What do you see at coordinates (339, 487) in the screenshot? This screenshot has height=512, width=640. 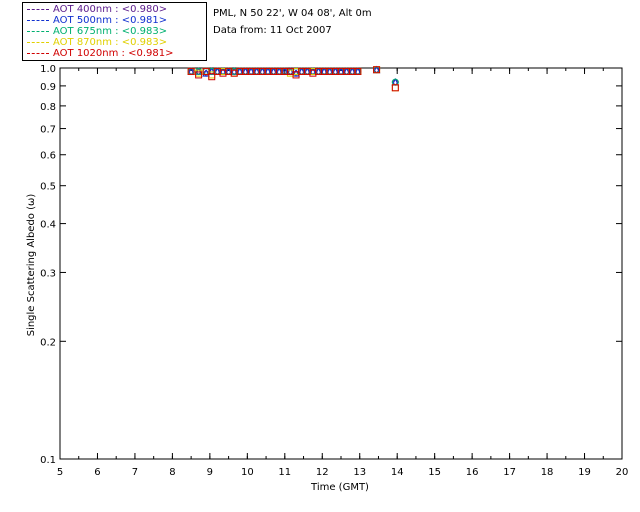 I see `x-axis-label: Time (GMT)` at bounding box center [339, 487].